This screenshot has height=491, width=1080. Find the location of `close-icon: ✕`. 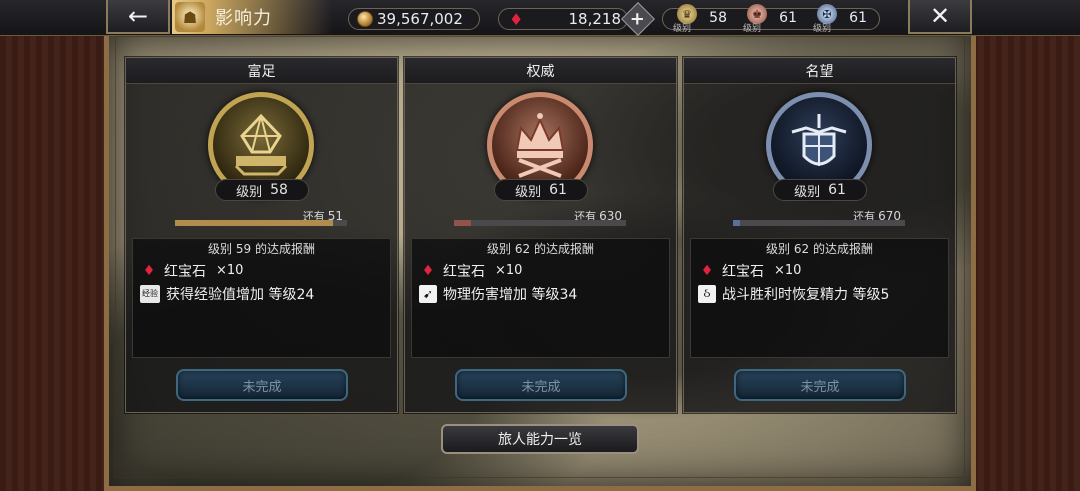

close-icon: ✕ is located at coordinates (940, 16).